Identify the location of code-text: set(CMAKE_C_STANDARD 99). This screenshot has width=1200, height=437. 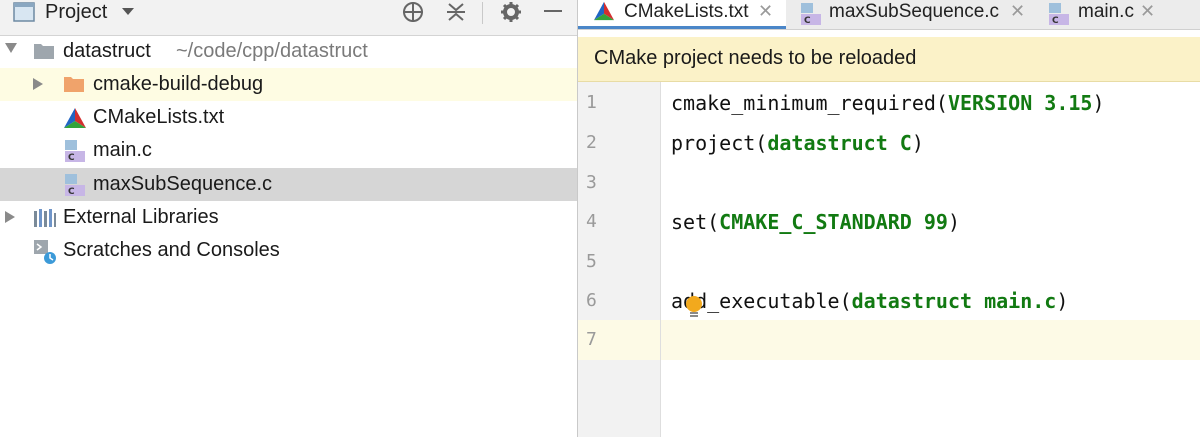
(815, 222).